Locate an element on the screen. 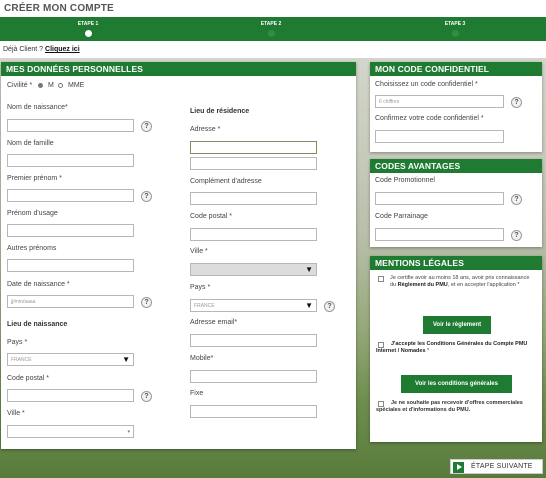 Image resolution: width=546 pixels, height=478 pixels. civility-mme-radio is located at coordinates (60, 85).